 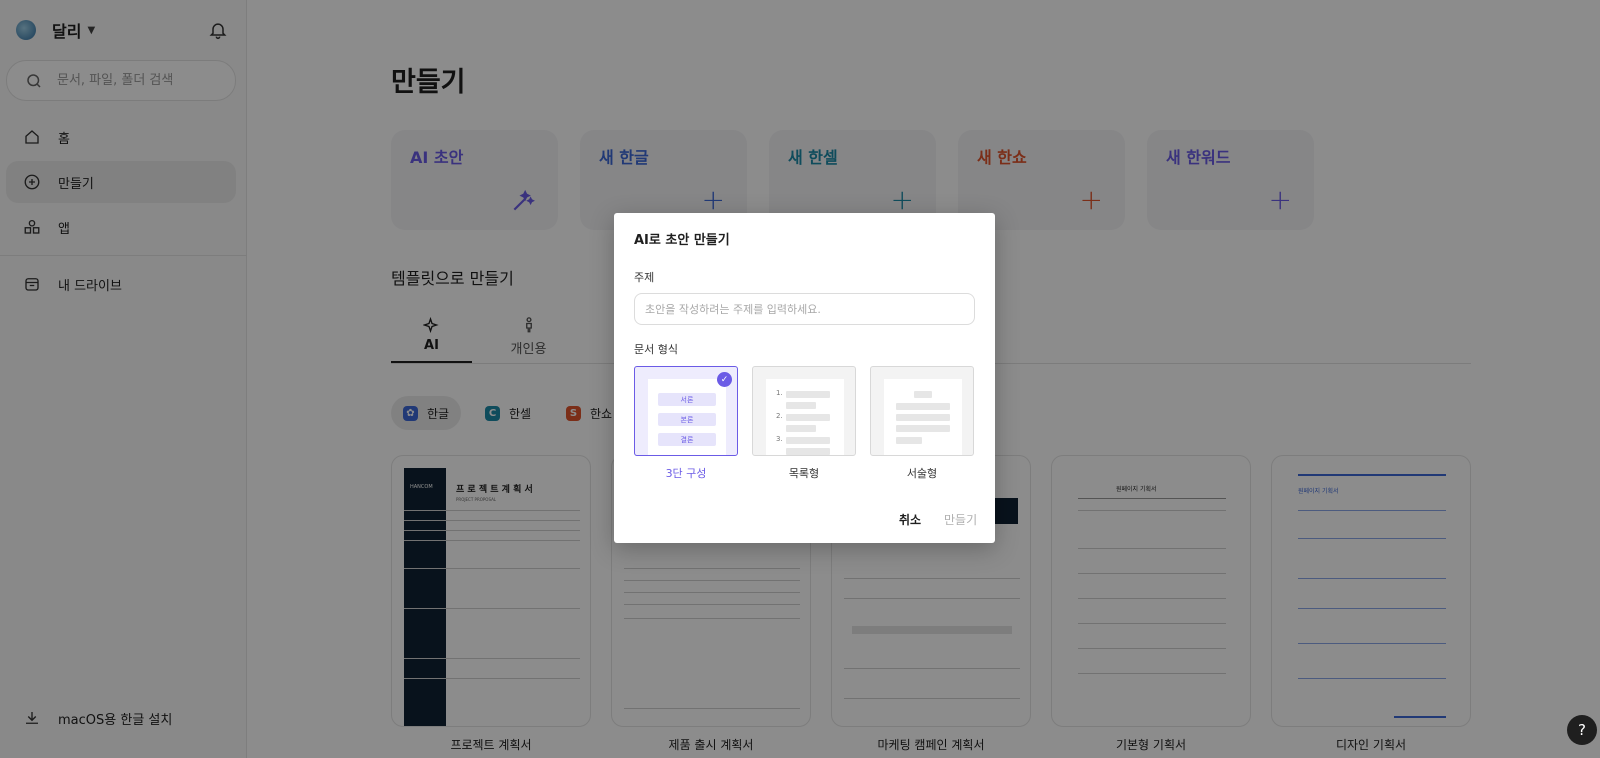 I want to click on format-option-list: 1. 2. 3., so click(x=804, y=411).